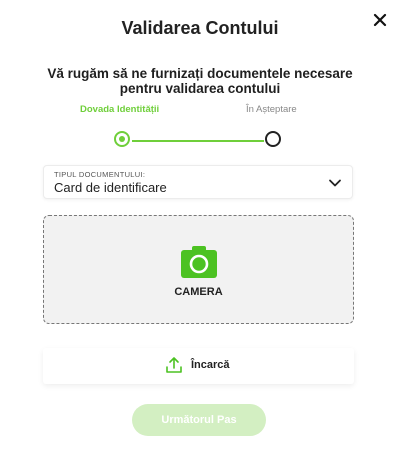  Describe the element at coordinates (271, 109) in the screenshot. I see `step-label-pending: În Așteptare` at that location.